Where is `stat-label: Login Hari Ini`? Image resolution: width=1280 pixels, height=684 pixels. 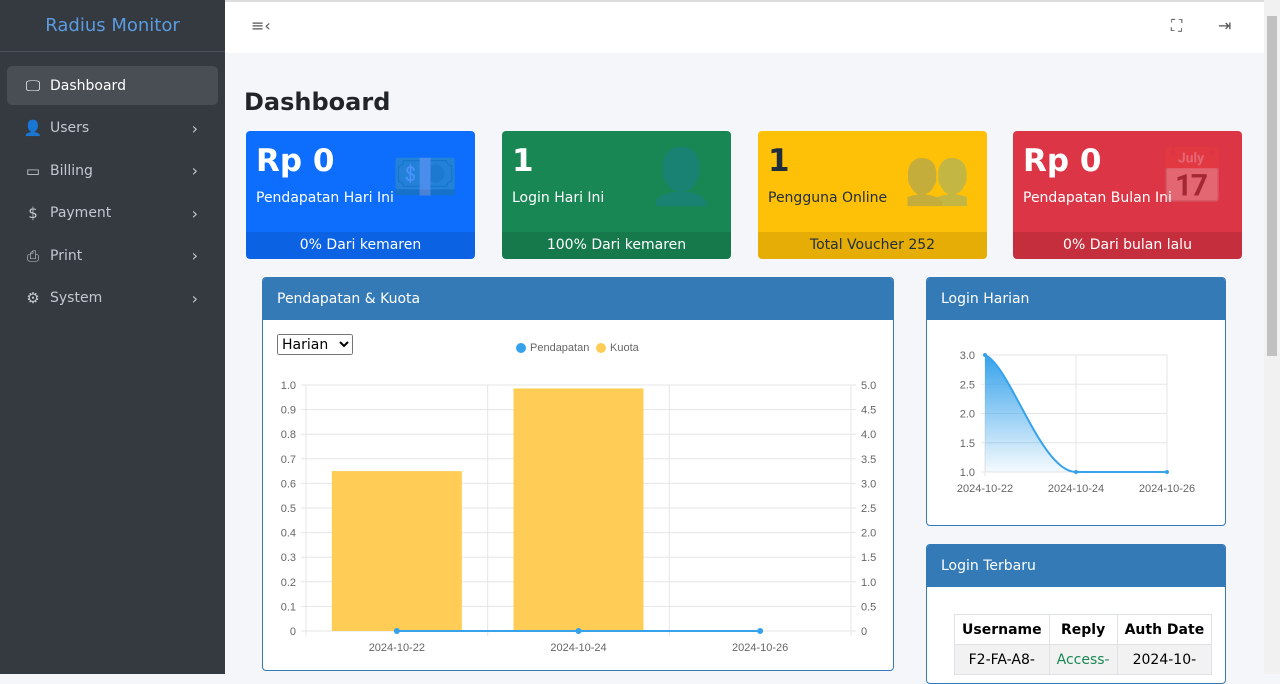 stat-label: Login Hari Ini is located at coordinates (558, 198).